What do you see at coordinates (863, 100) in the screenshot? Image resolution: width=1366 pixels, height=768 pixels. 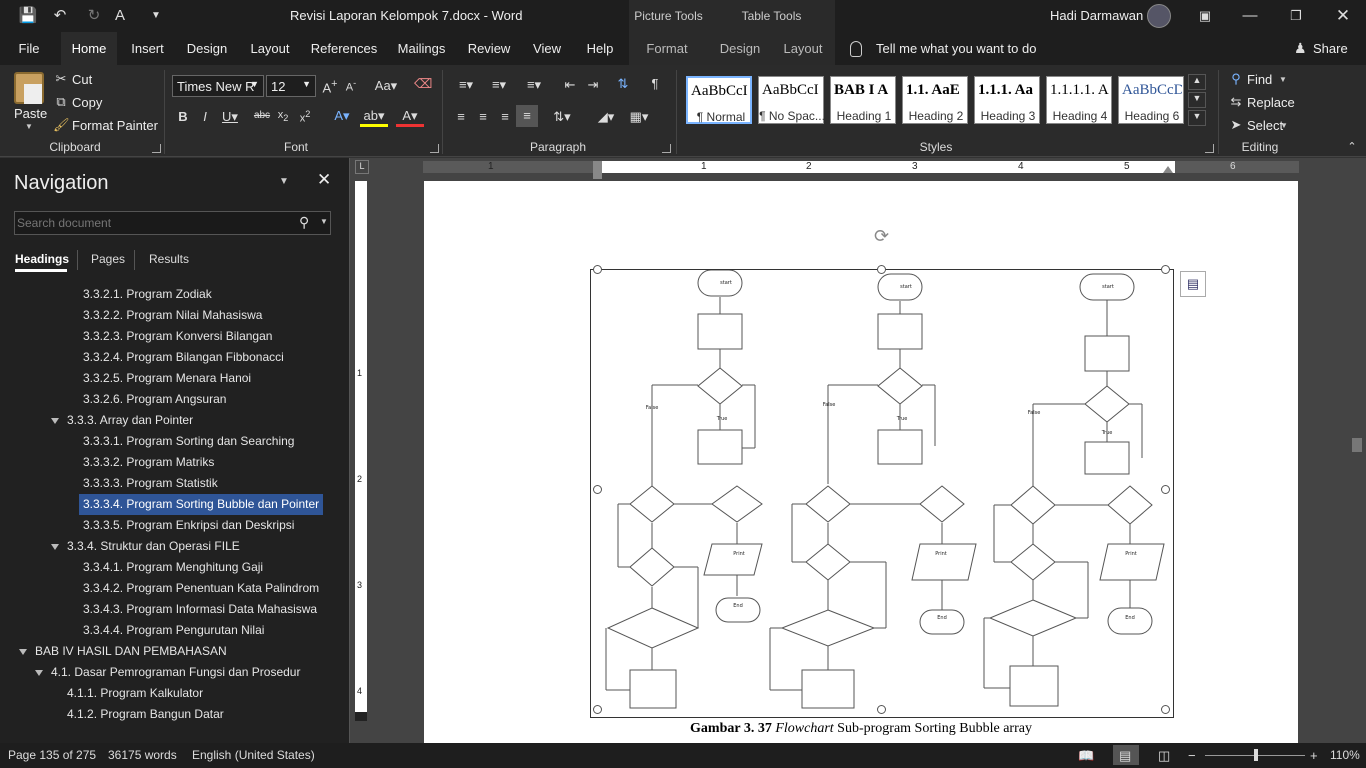 I see `style-heading-1: BAB I A Heading 1` at bounding box center [863, 100].